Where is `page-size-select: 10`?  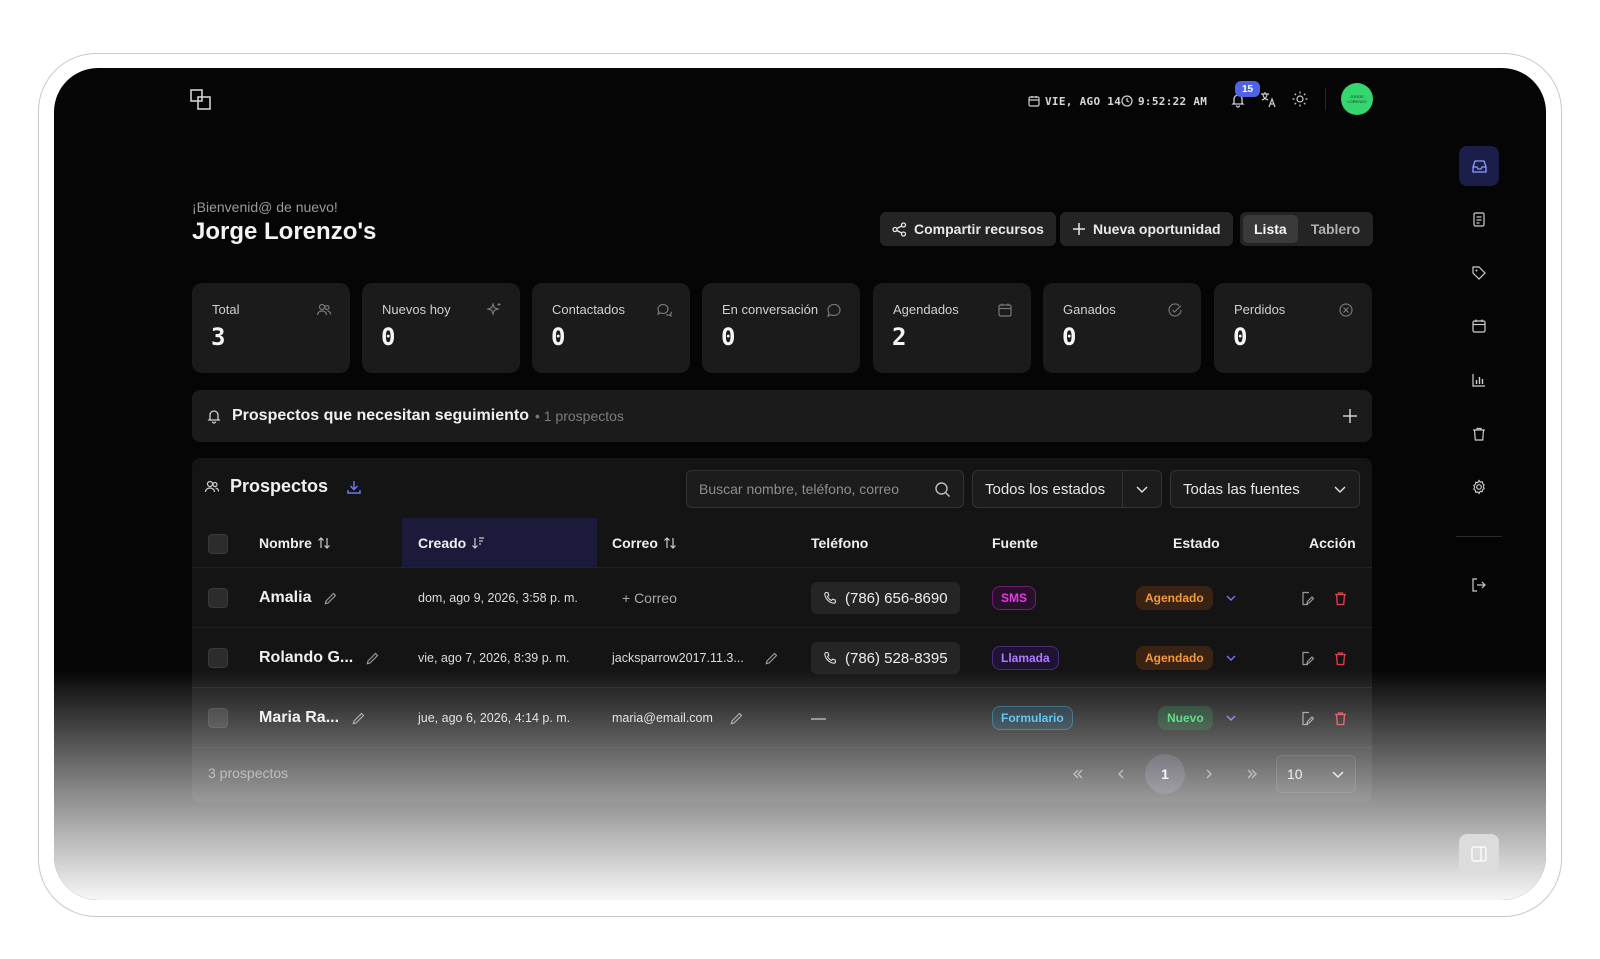 page-size-select: 10 is located at coordinates (1316, 774).